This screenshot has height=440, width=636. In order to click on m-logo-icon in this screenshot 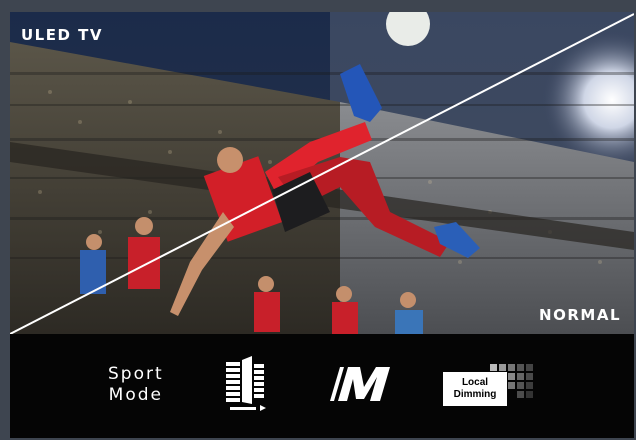, I will do `click(360, 384)`.